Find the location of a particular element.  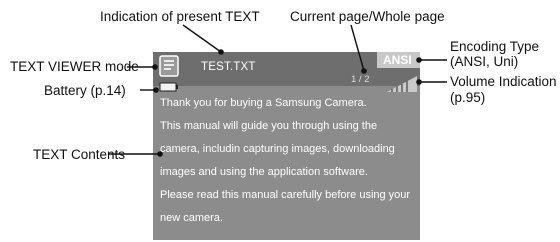

leader-page-info is located at coordinates (357, 48).